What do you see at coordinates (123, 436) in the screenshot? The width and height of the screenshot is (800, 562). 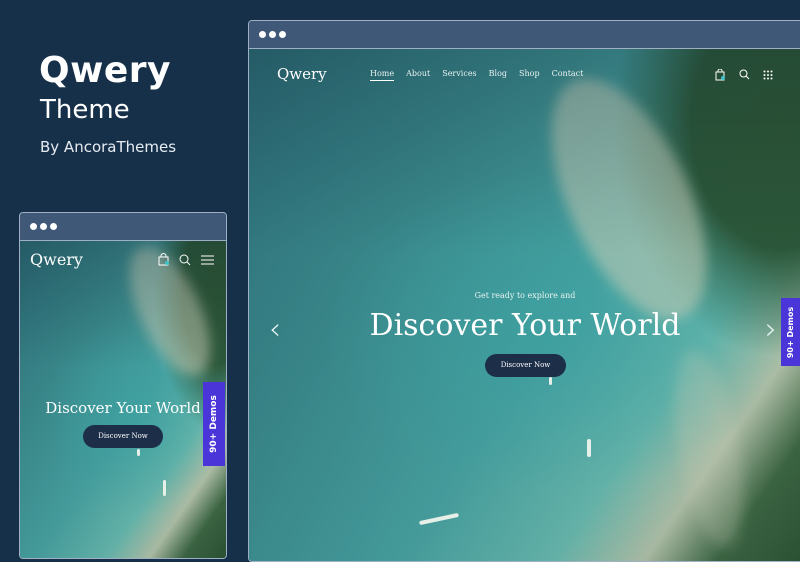 I see `discover-now-button-mobile: Discover Now` at bounding box center [123, 436].